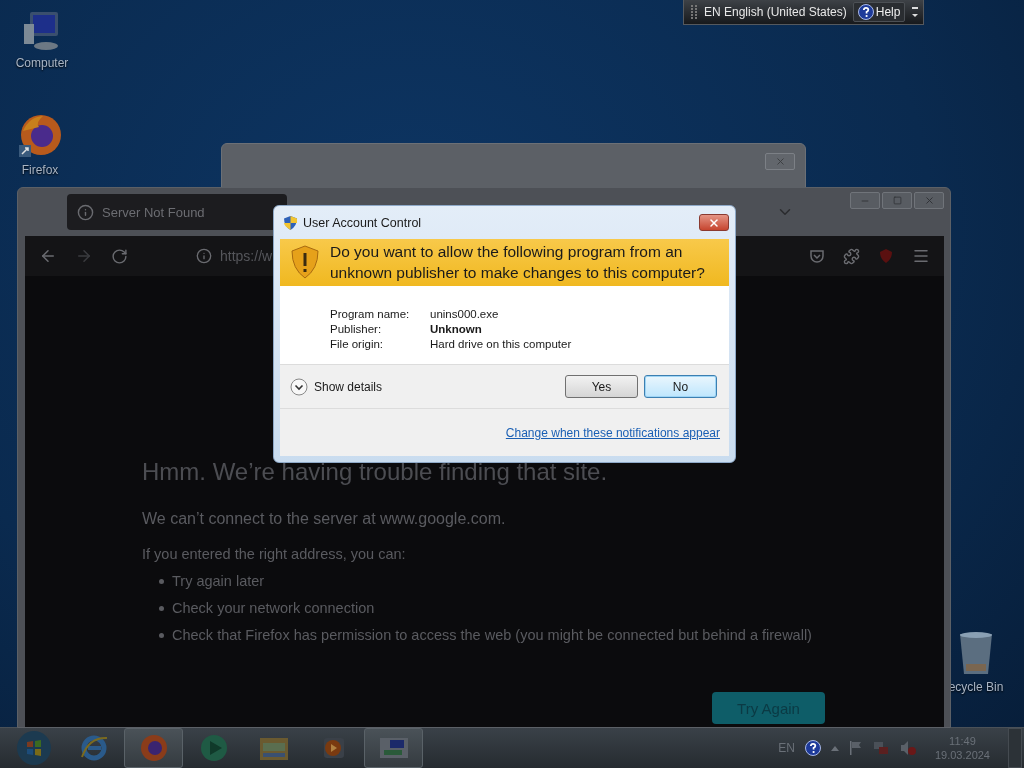 The image size is (1024, 768). Describe the element at coordinates (40, 170) in the screenshot. I see `desktop-icon-label: Firefox` at that location.